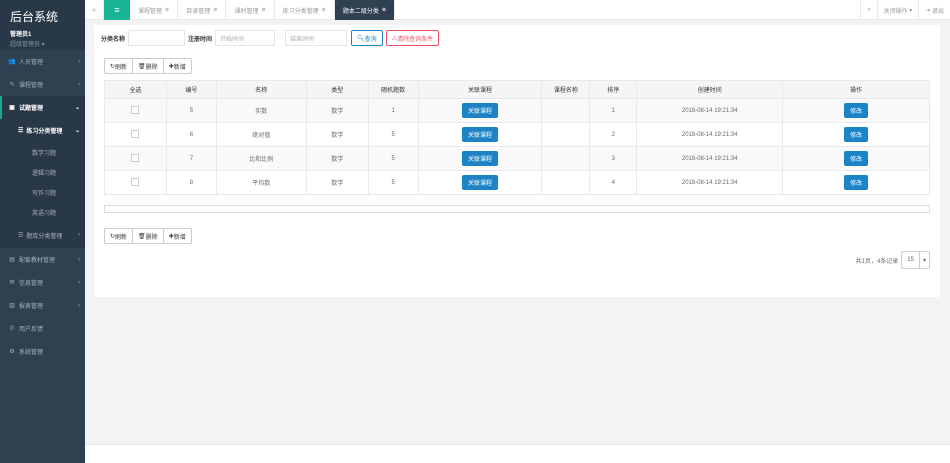 Image resolution: width=950 pixels, height=463 pixels. What do you see at coordinates (517, 209) in the screenshot?
I see `table-horizontal-scrollbar` at bounding box center [517, 209].